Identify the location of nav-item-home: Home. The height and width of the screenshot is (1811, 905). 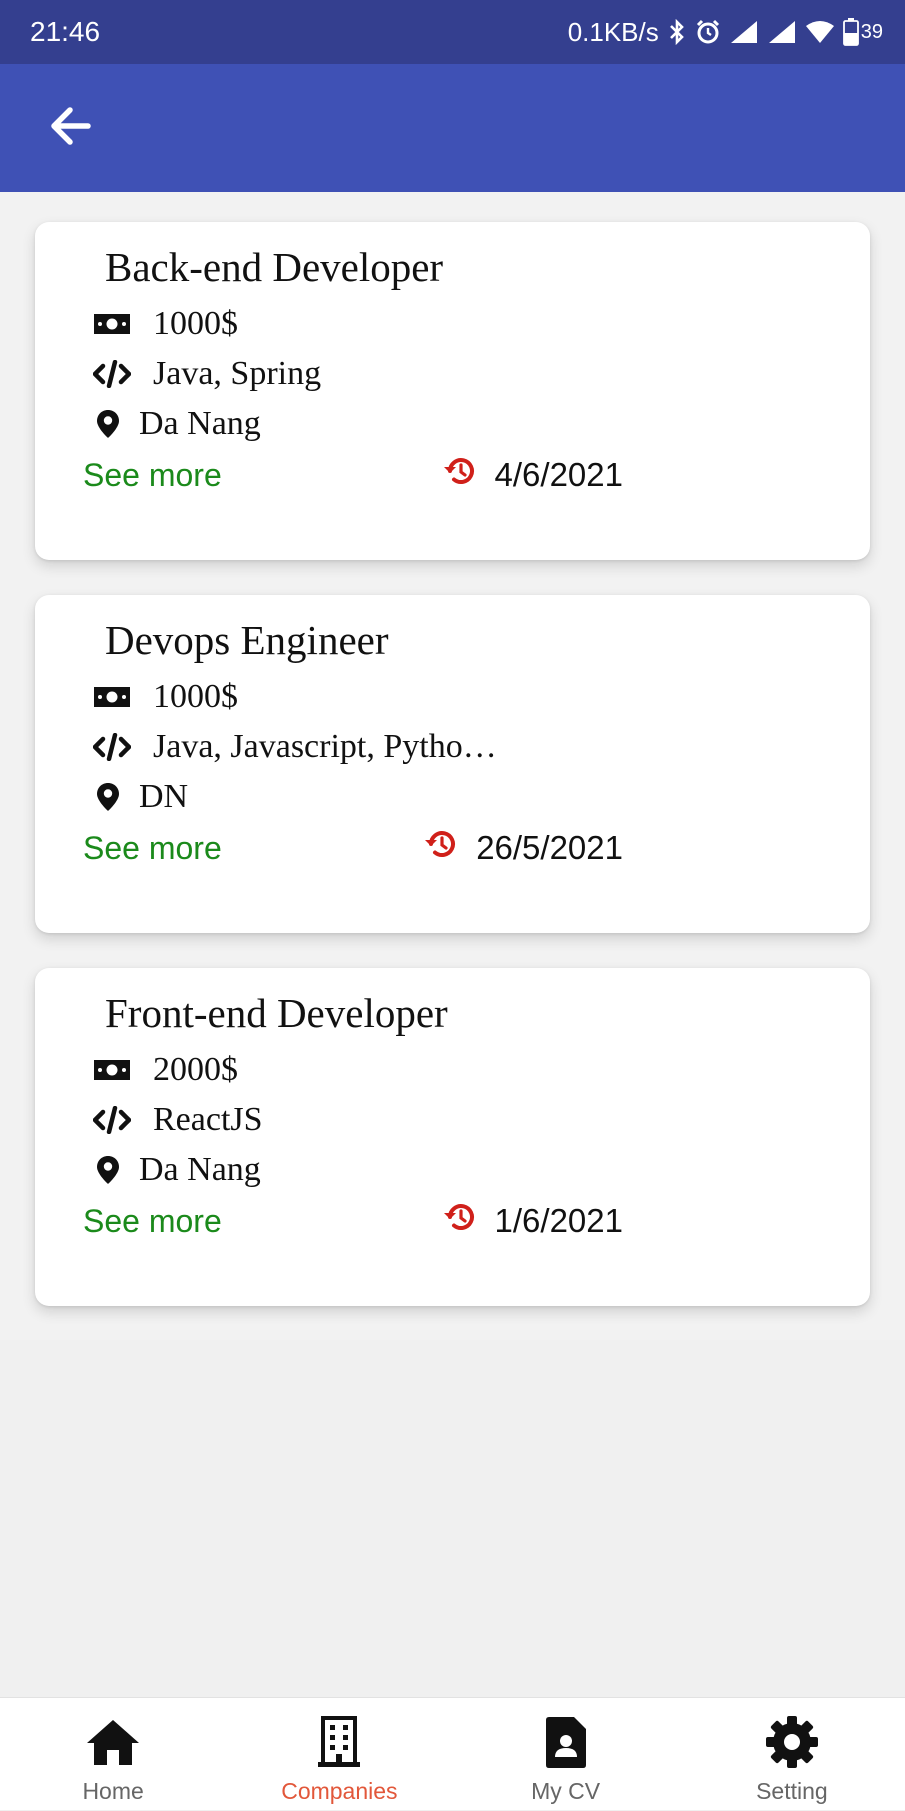
(113, 1754).